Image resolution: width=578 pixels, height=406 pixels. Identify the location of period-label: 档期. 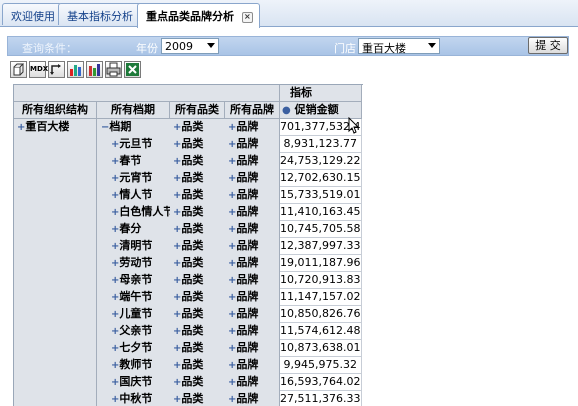
(120, 126).